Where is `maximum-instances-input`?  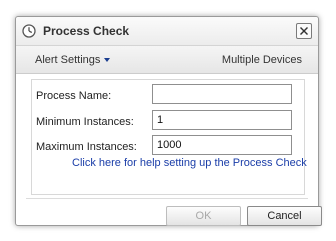 maximum-instances-input is located at coordinates (222, 145).